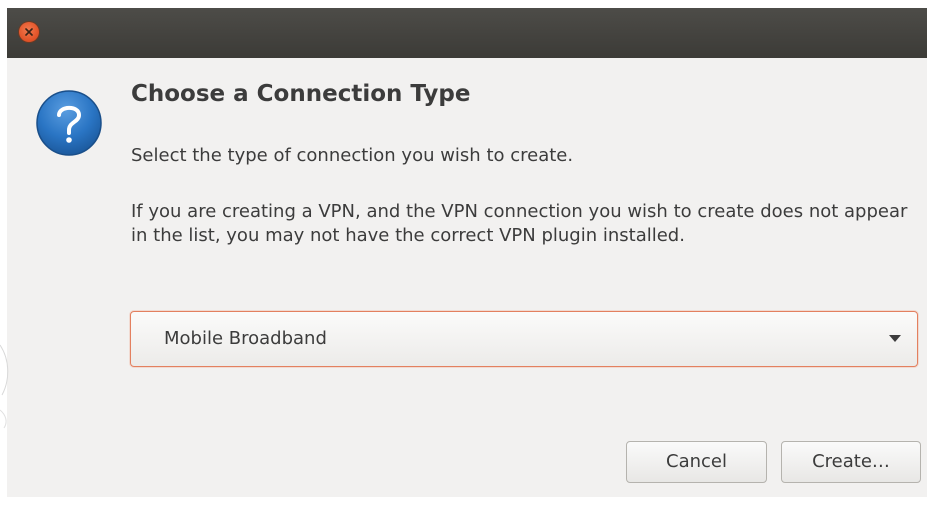 The width and height of the screenshot is (934, 505). What do you see at coordinates (69, 123) in the screenshot?
I see `question-icon` at bounding box center [69, 123].